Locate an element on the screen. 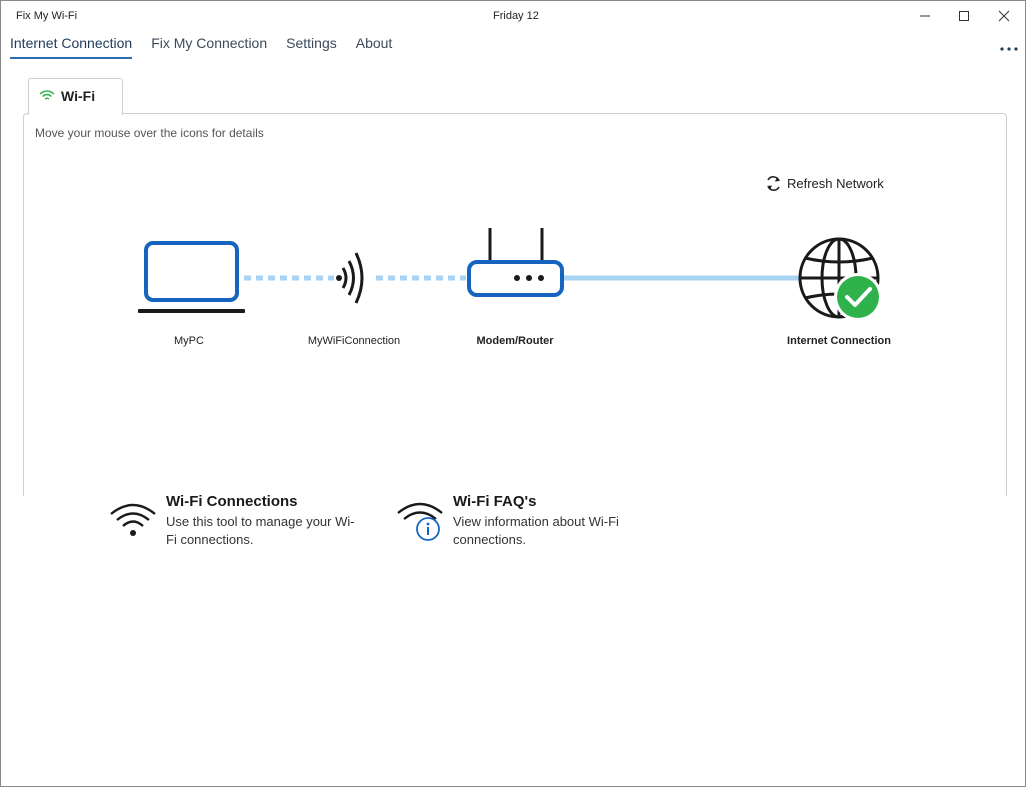 The image size is (1026, 787). date-title: Friday 12 is located at coordinates (516, 16).